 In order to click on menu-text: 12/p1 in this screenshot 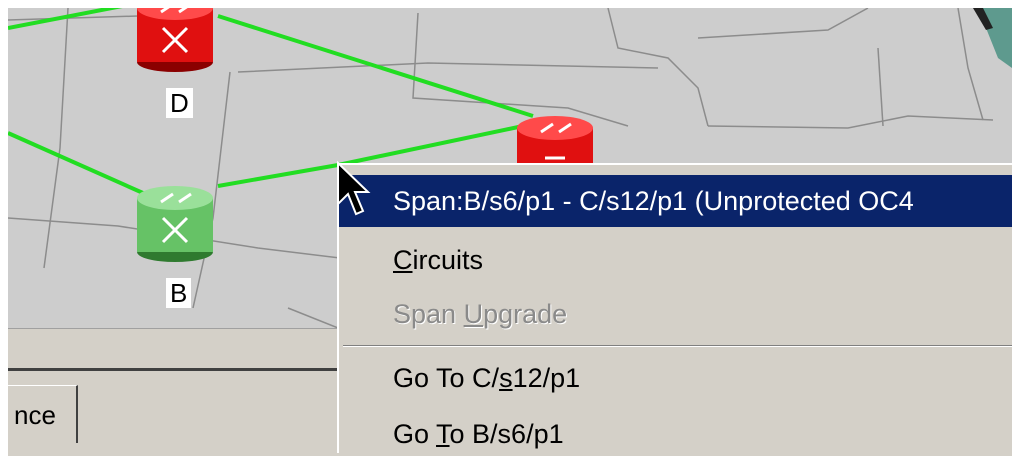, I will do `click(546, 378)`.